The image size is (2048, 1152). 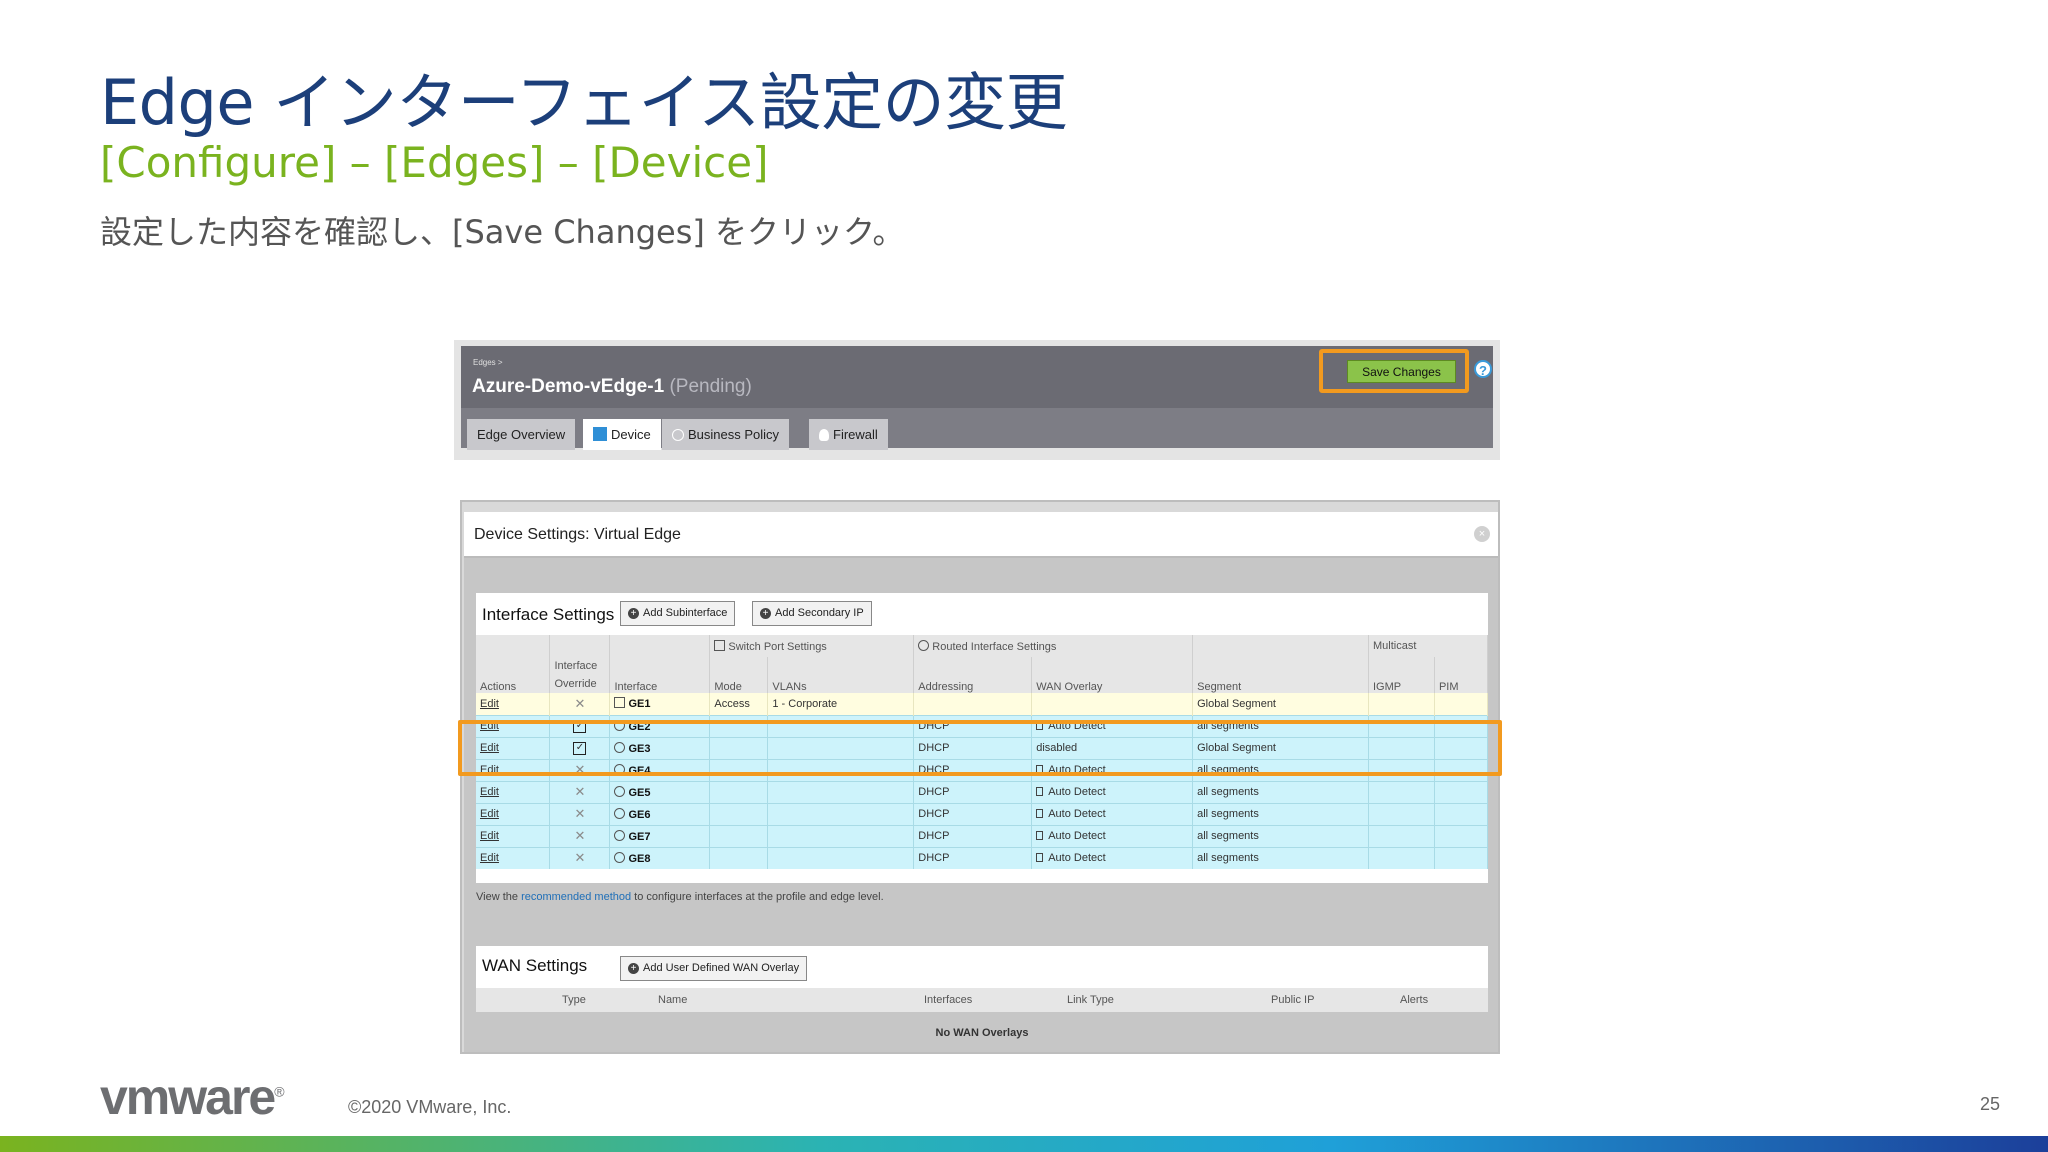 I want to click on table-cell: GE6, so click(x=660, y=813).